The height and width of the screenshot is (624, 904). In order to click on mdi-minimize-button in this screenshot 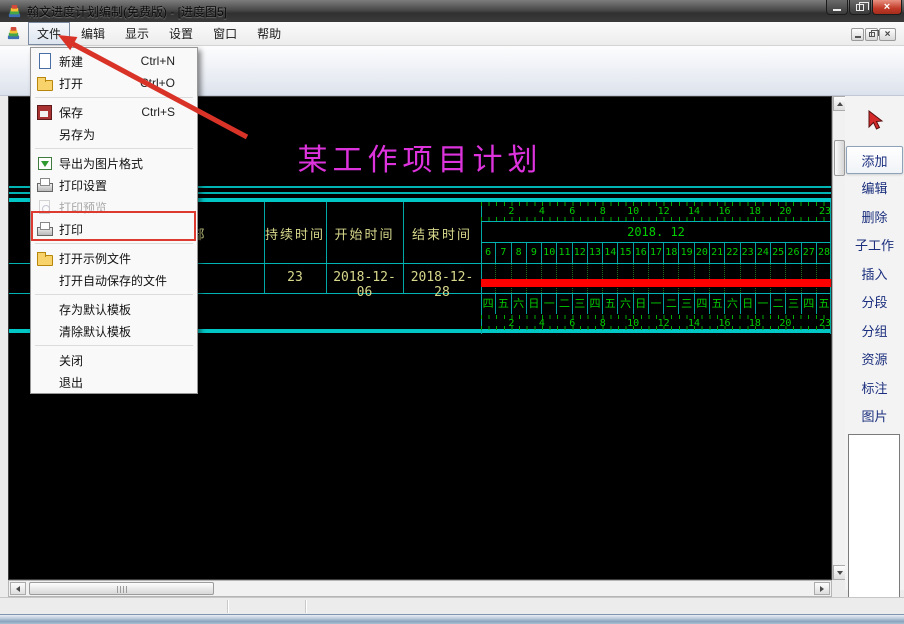, I will do `click(857, 34)`.